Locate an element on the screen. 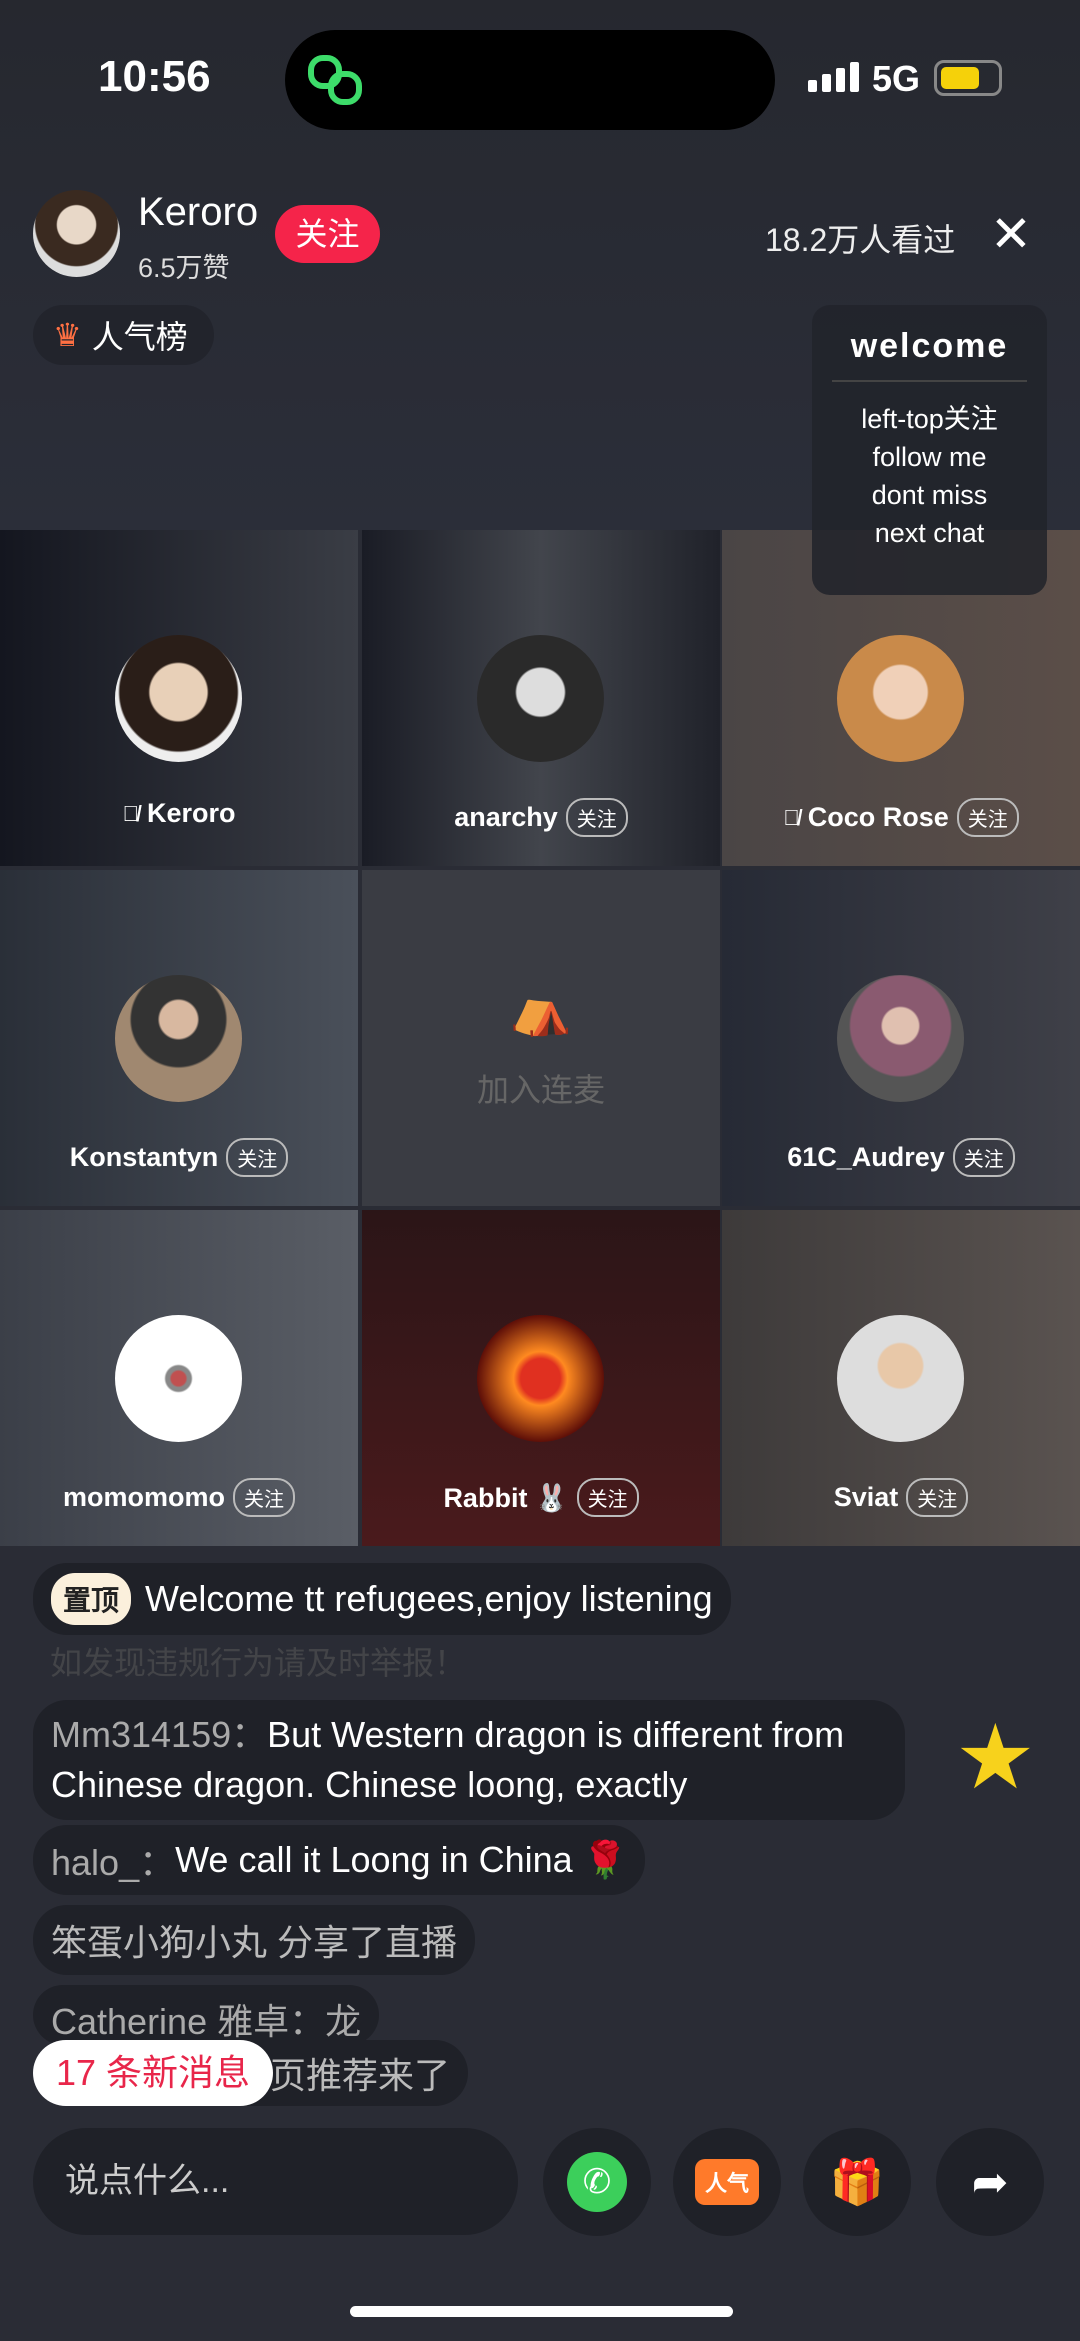  new-messages-button: 17 条新消息 is located at coordinates (153, 2073).